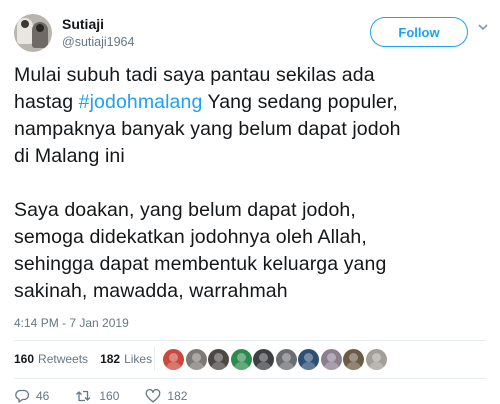 The height and width of the screenshot is (404, 500). Describe the element at coordinates (43, 396) in the screenshot. I see `reply-count: 46` at that location.